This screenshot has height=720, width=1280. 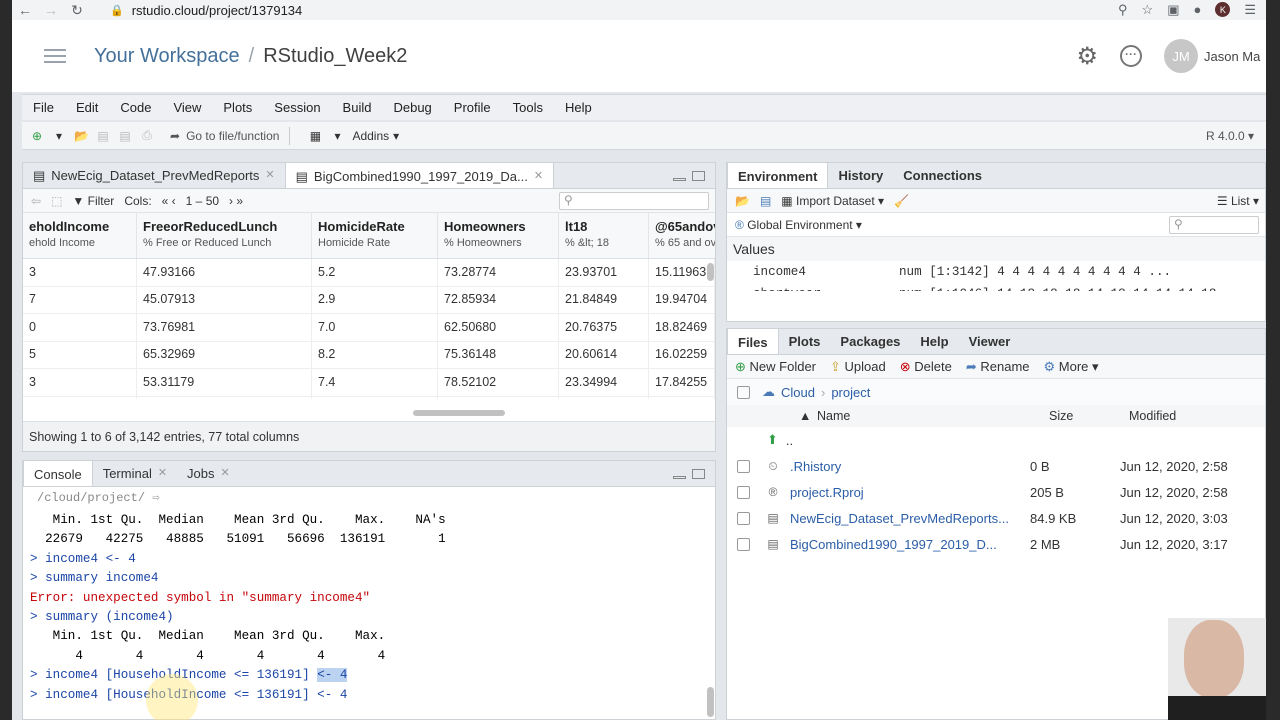 What do you see at coordinates (743, 392) in the screenshot?
I see `select-all-checkbox` at bounding box center [743, 392].